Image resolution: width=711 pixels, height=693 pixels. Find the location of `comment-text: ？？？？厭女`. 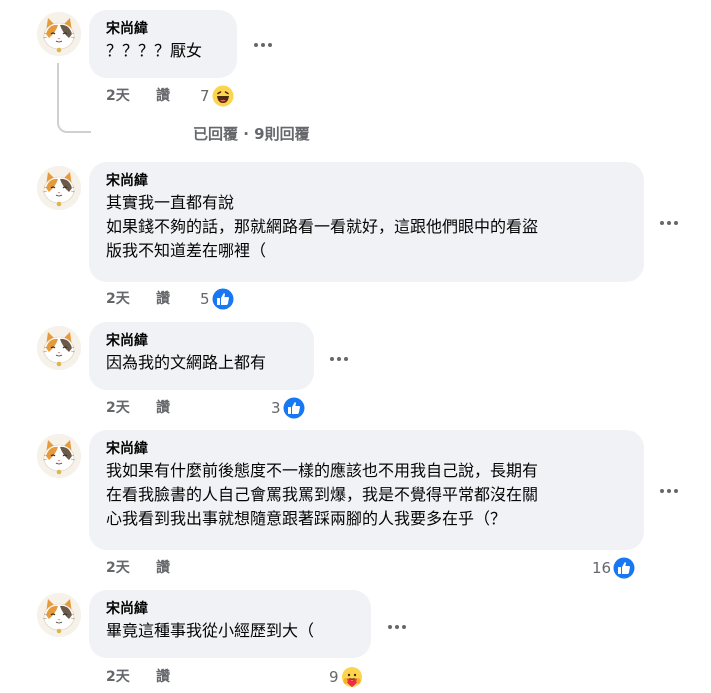

comment-text: ？？？？厭女 is located at coordinates (154, 50).